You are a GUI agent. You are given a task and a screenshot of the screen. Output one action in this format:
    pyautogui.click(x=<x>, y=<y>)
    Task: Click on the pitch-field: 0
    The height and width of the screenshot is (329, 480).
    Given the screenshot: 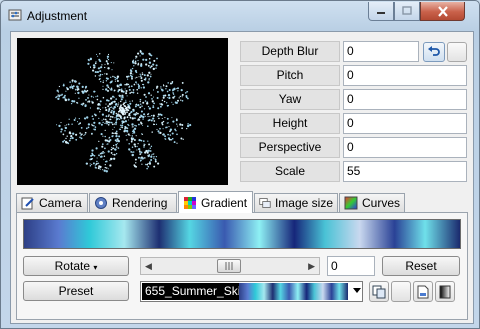 What is the action you would take?
    pyautogui.click(x=405, y=75)
    